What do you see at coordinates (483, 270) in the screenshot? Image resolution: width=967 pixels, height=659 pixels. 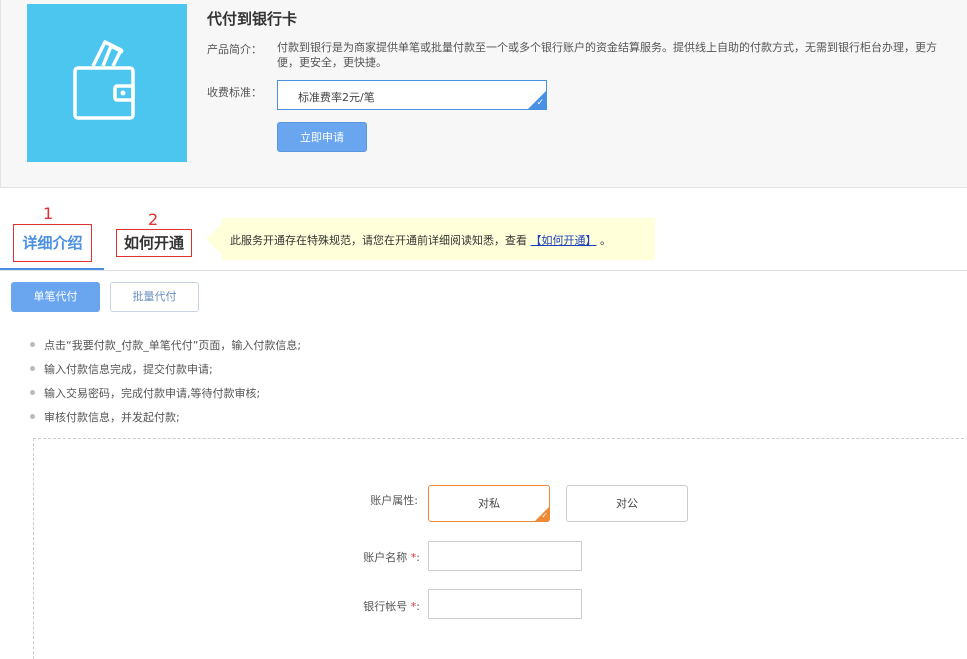 I see `tab-divider` at bounding box center [483, 270].